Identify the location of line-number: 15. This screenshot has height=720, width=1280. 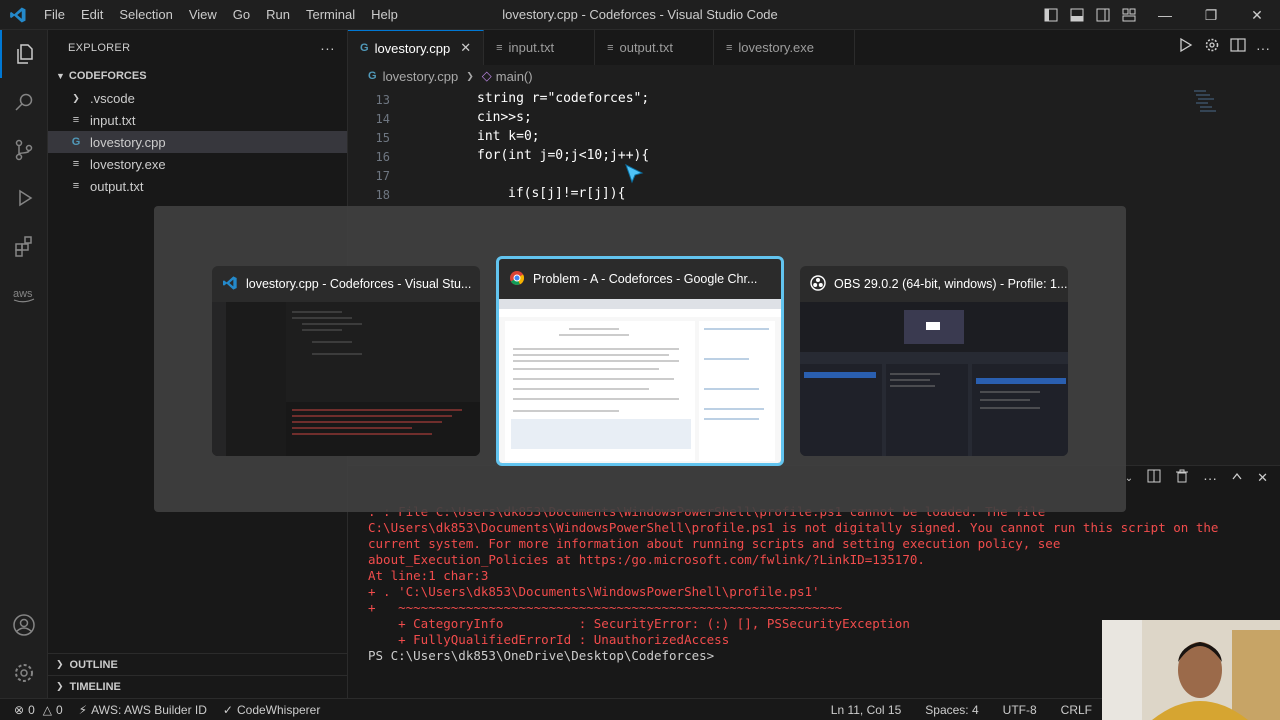
(382, 137).